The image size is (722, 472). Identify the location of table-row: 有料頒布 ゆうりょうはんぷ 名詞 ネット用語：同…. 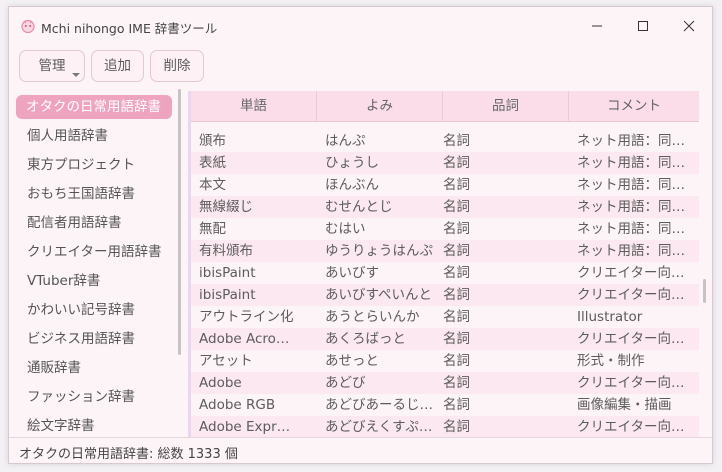
(445, 251).